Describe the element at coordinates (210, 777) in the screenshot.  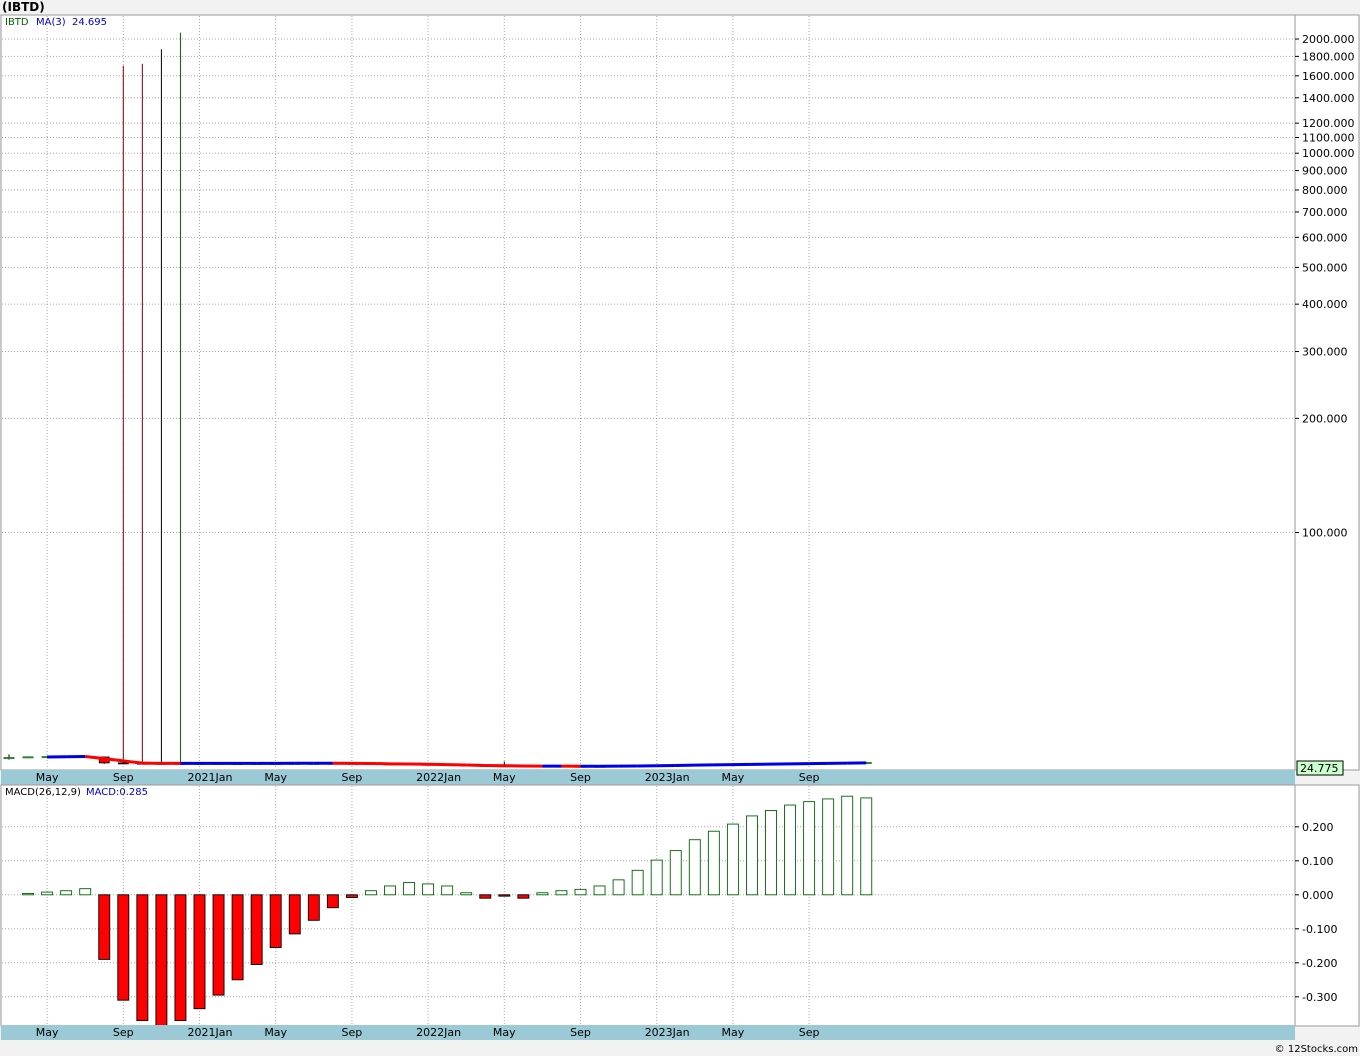
I see `price-month-label: 2021Jan` at that location.